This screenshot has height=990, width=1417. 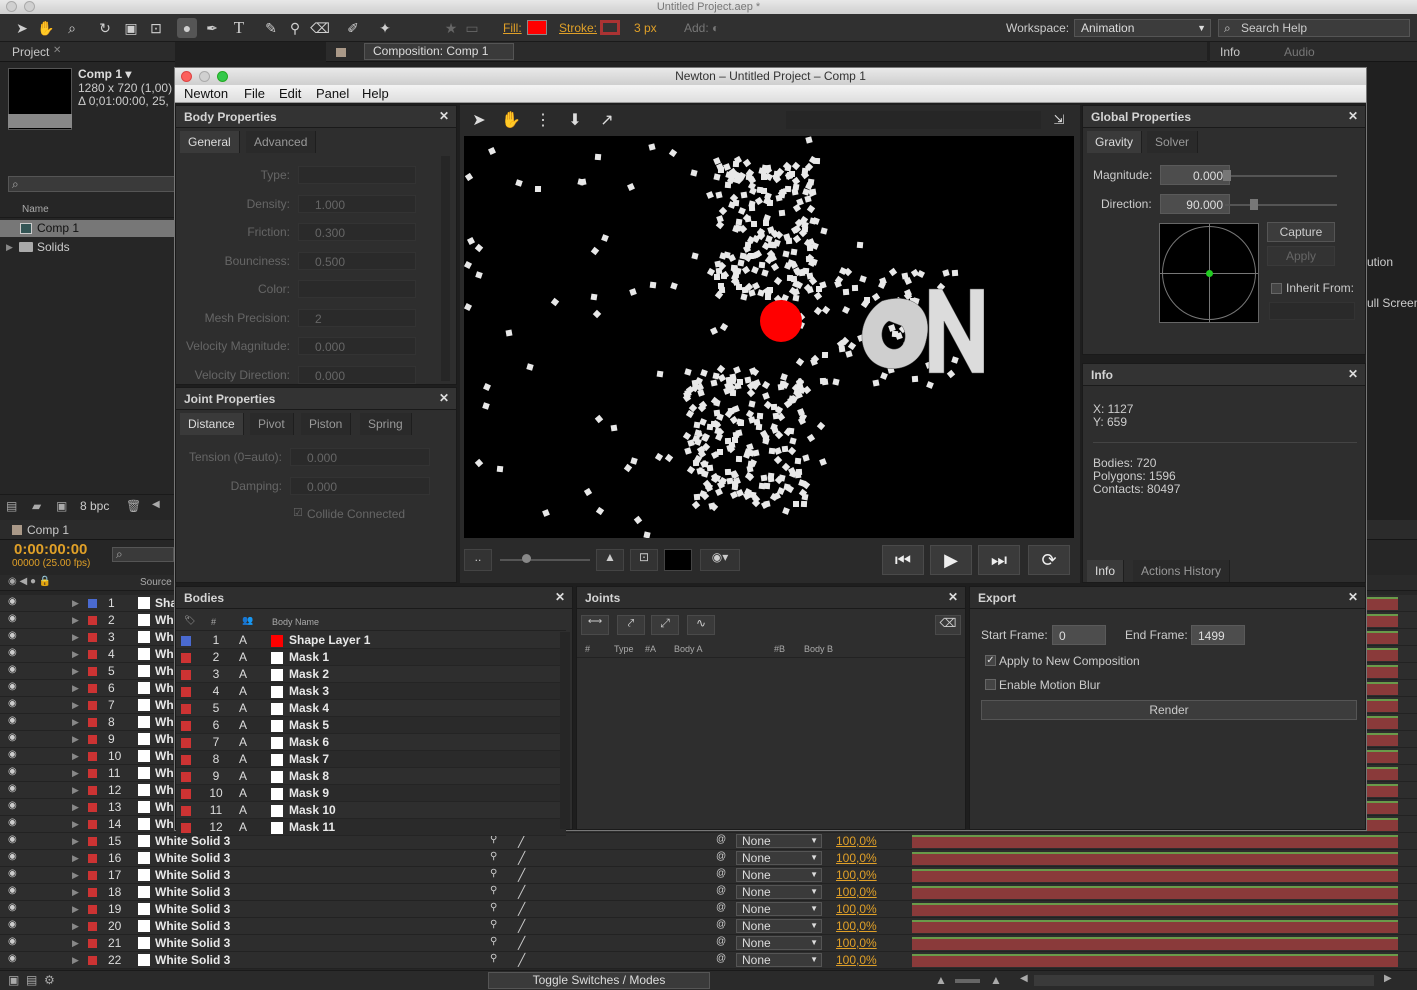 I want to click on body-row: 12 A Mask 11, so click(x=371, y=827).